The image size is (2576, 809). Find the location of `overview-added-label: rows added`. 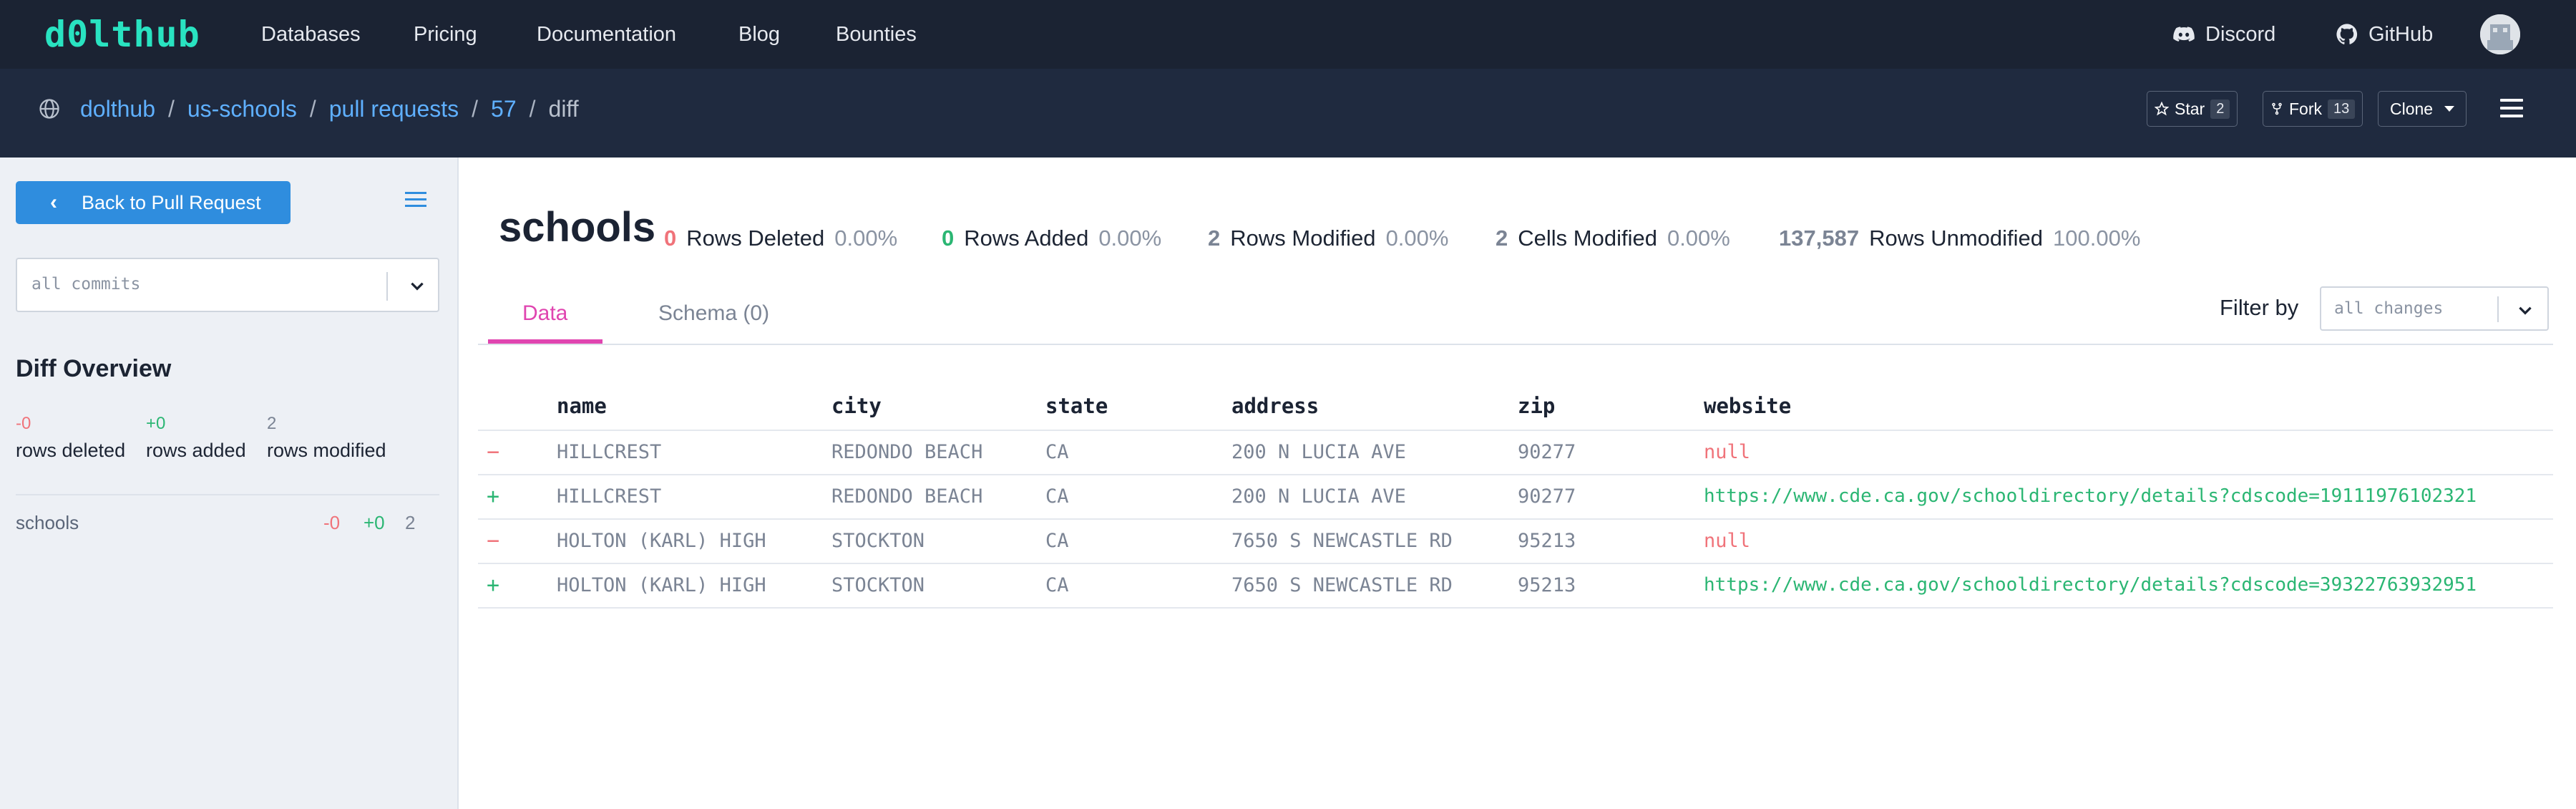

overview-added-label: rows added is located at coordinates (196, 450).